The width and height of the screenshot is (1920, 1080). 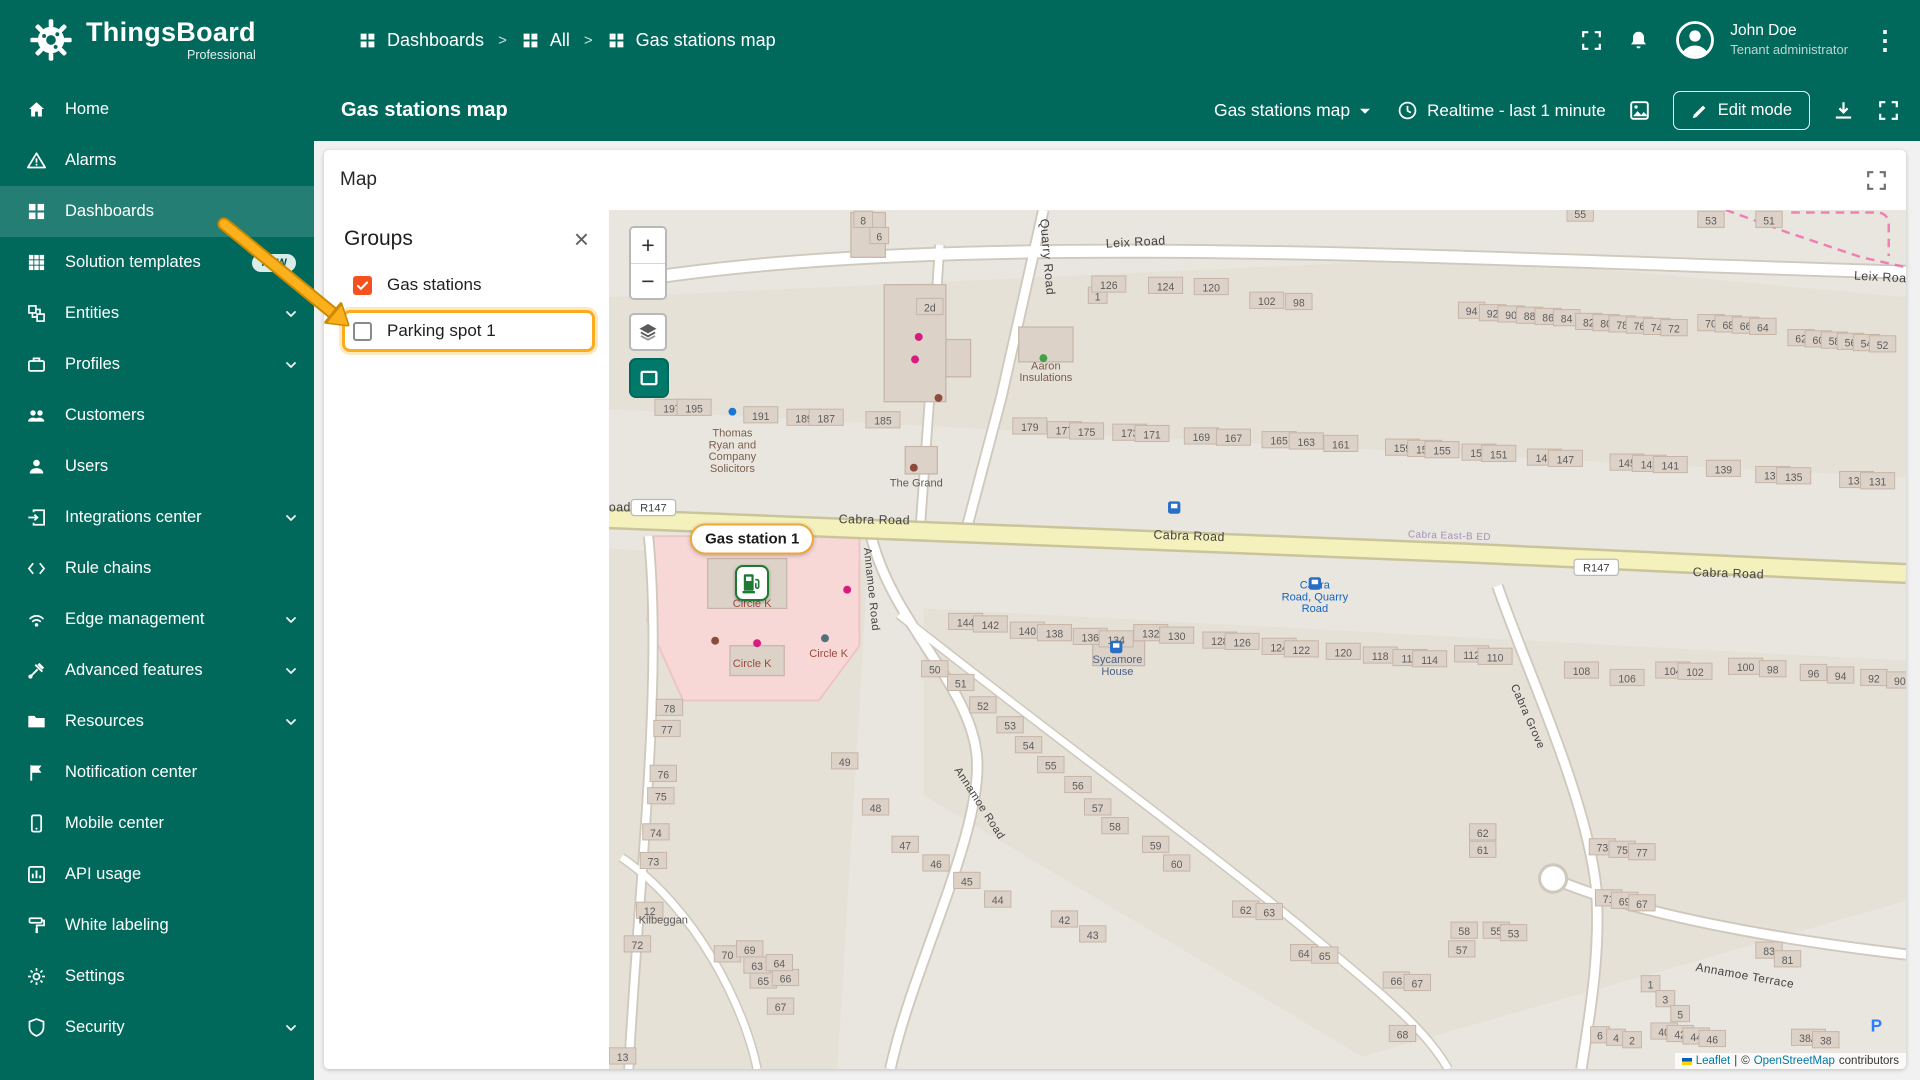 I want to click on notifications-bell-icon, so click(x=1638, y=40).